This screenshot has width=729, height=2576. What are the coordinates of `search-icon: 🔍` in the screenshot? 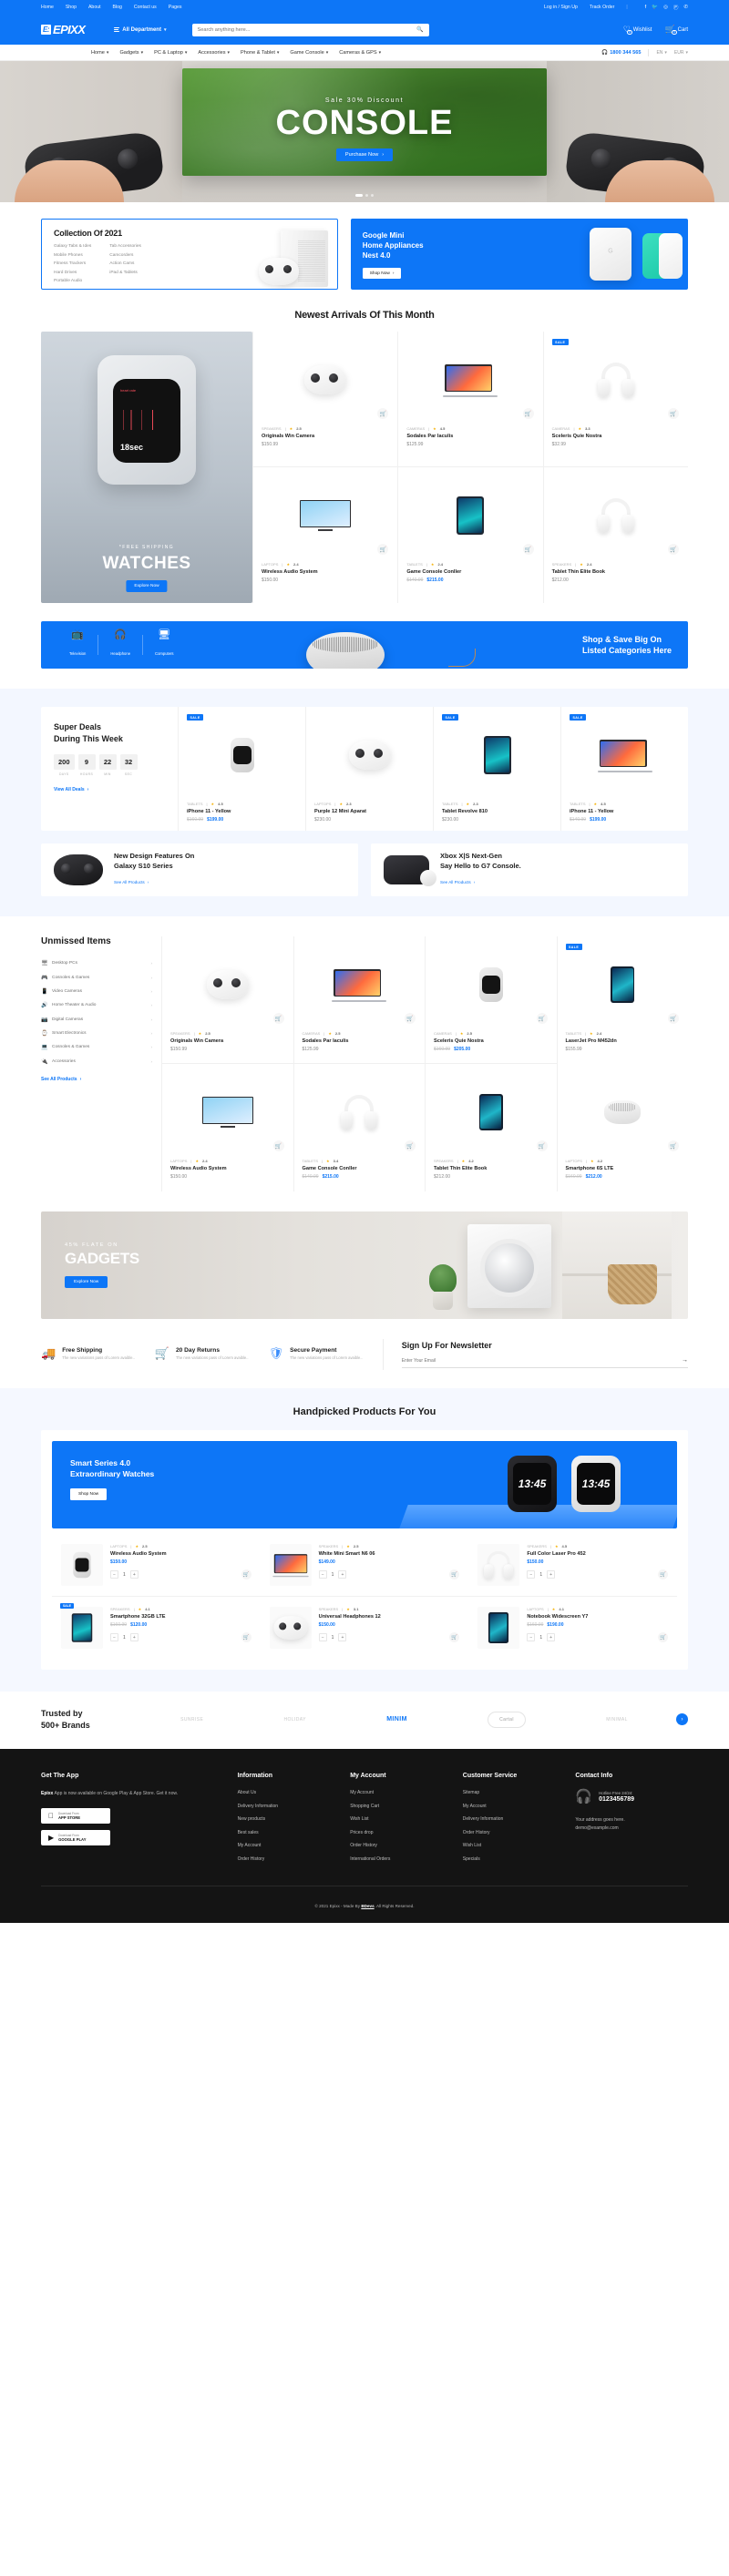 It's located at (420, 29).